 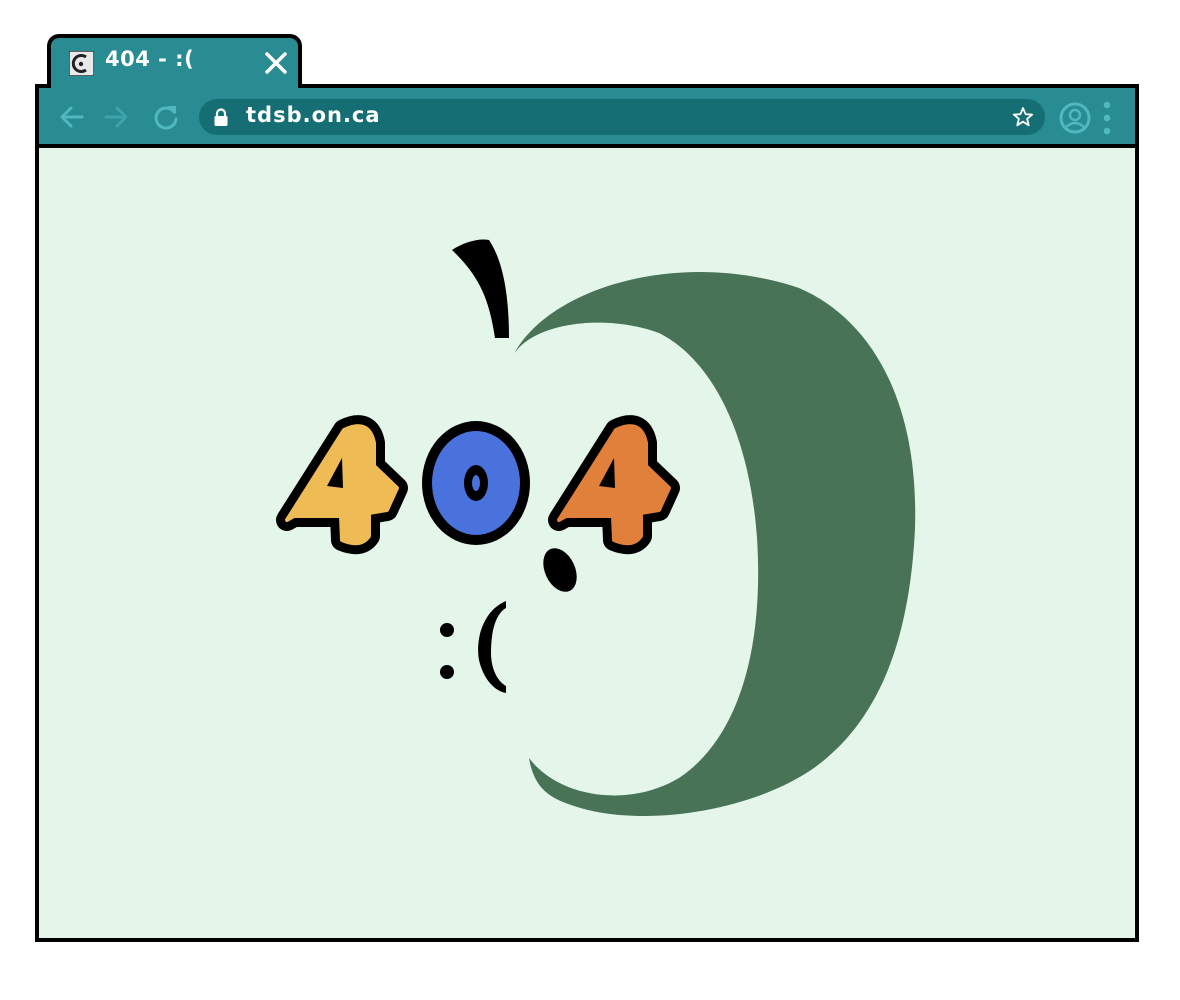 I want to click on digit-4-first: 4, so click(x=342, y=485).